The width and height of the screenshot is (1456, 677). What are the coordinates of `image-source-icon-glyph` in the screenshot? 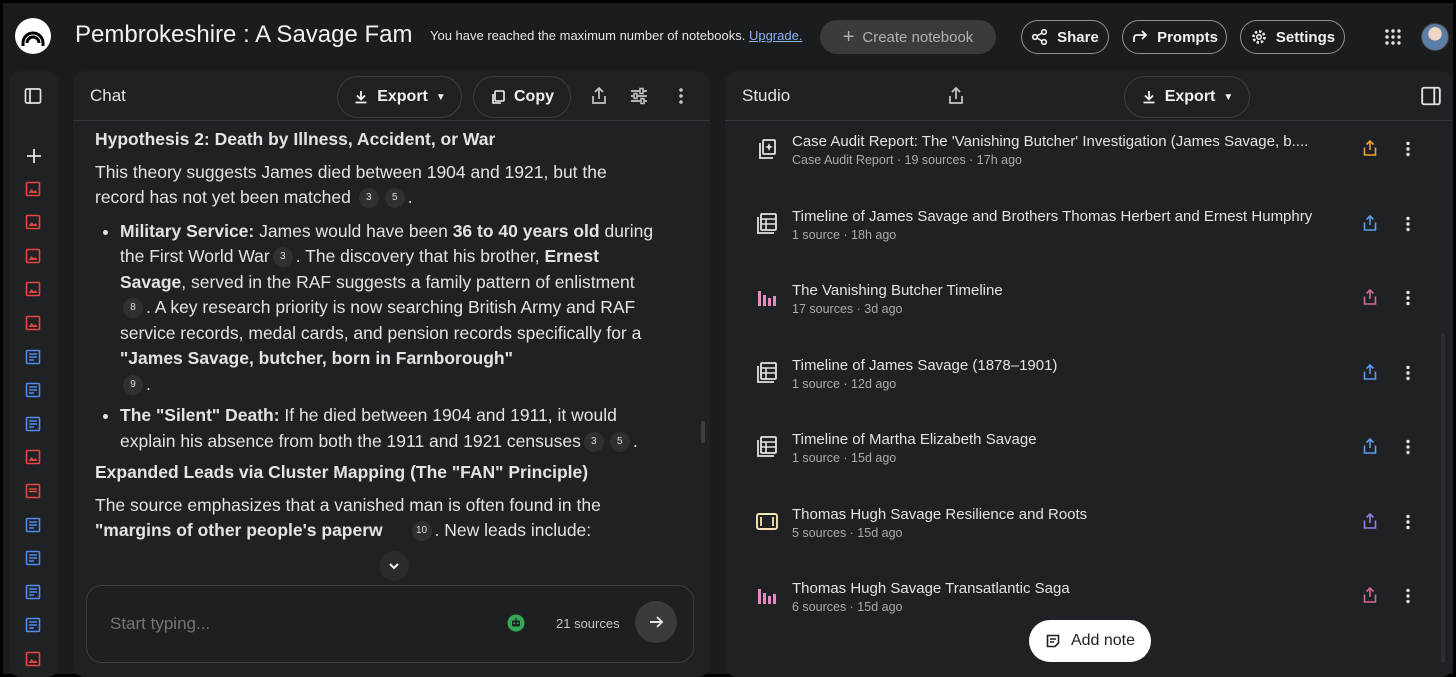 It's located at (33, 222).